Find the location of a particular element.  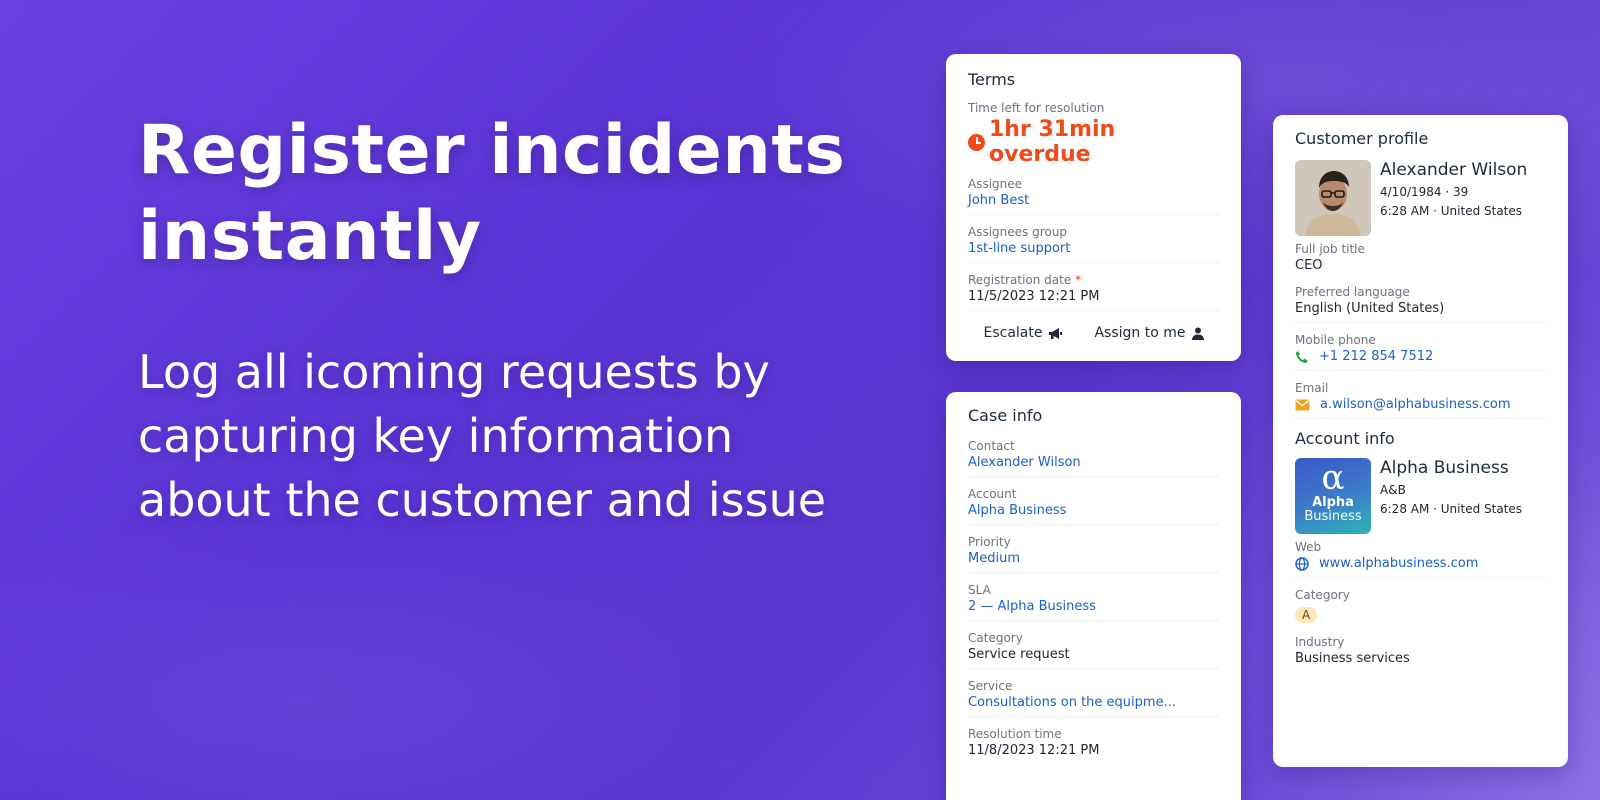

assign-to-me-label: Assign to me is located at coordinates (1140, 333).